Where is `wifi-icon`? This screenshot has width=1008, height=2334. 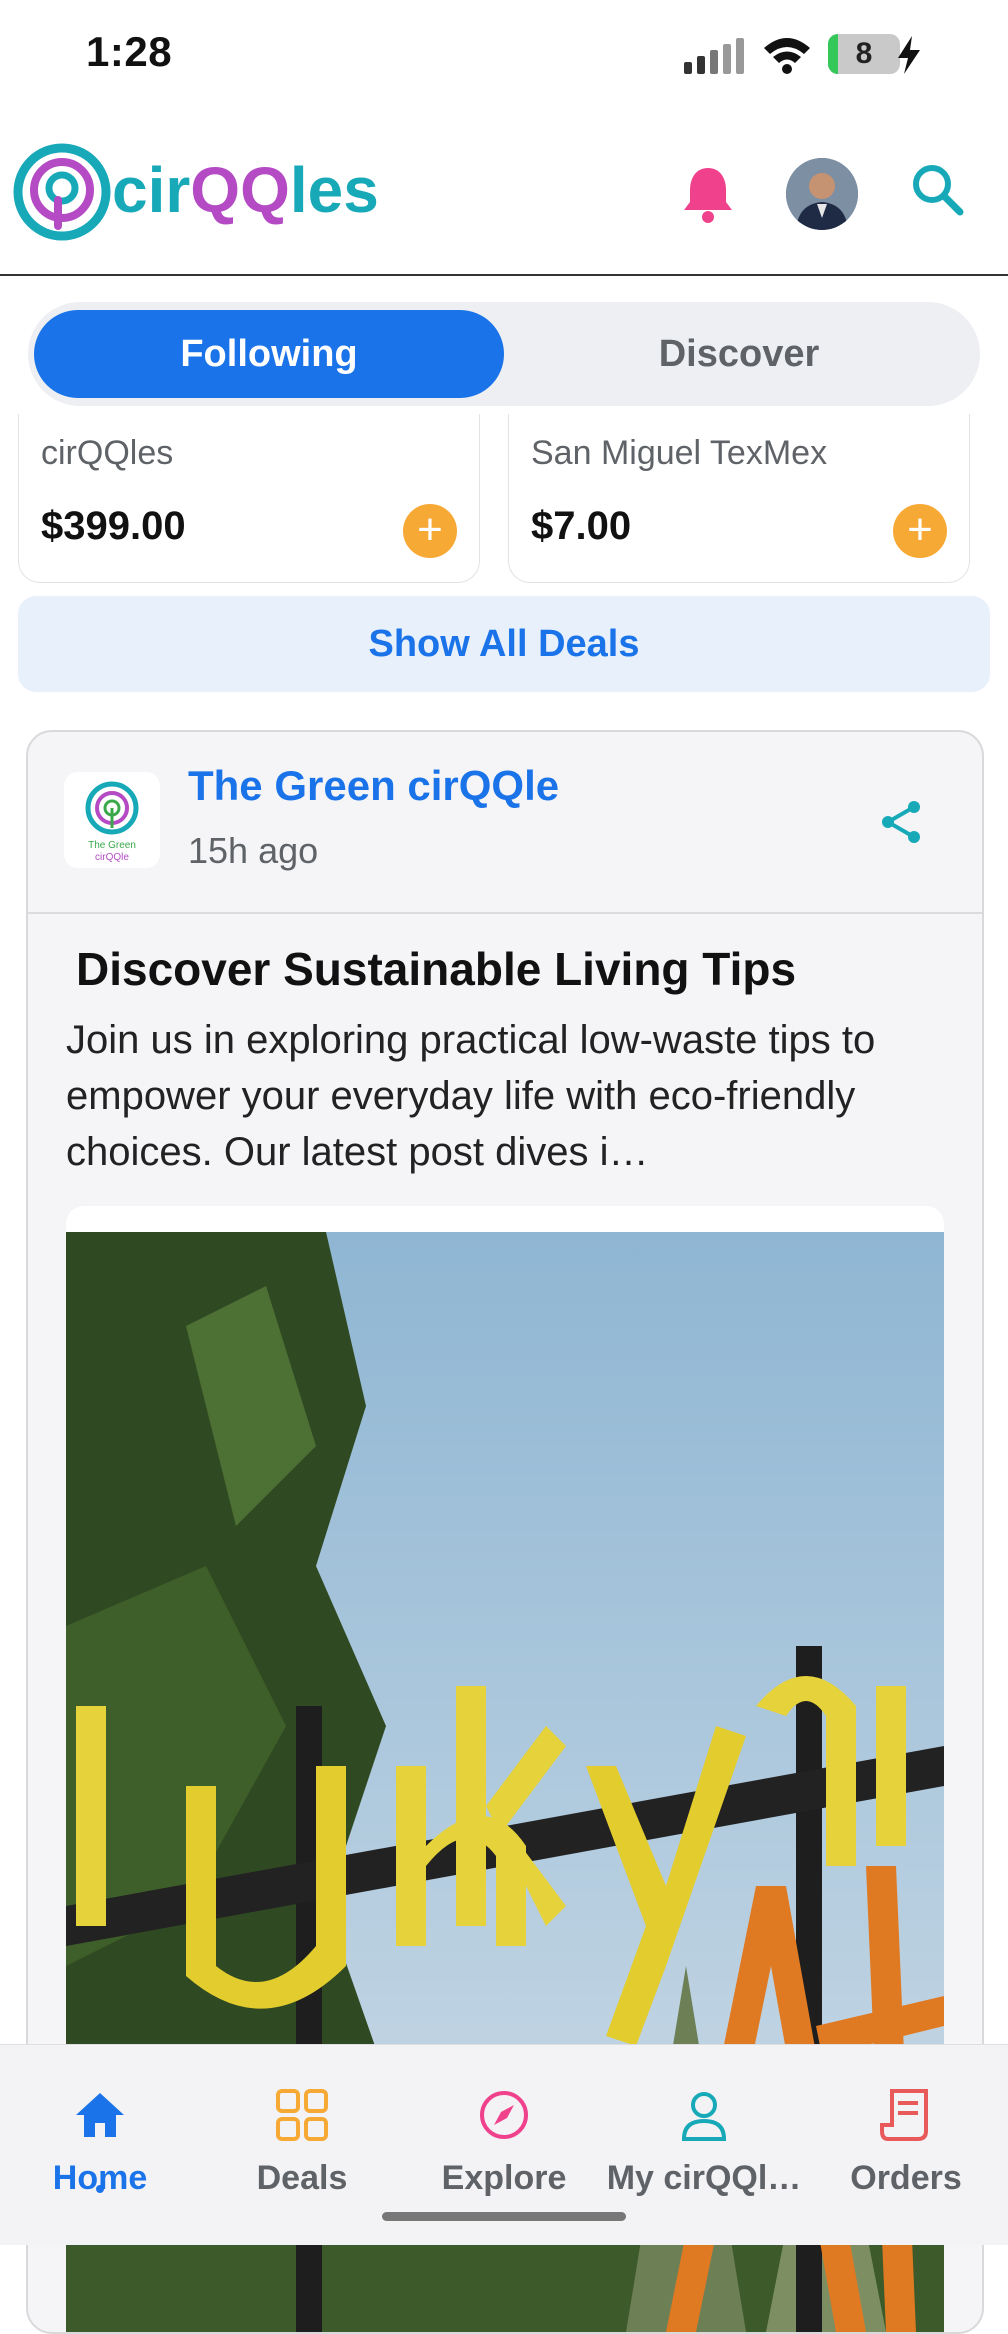 wifi-icon is located at coordinates (787, 56).